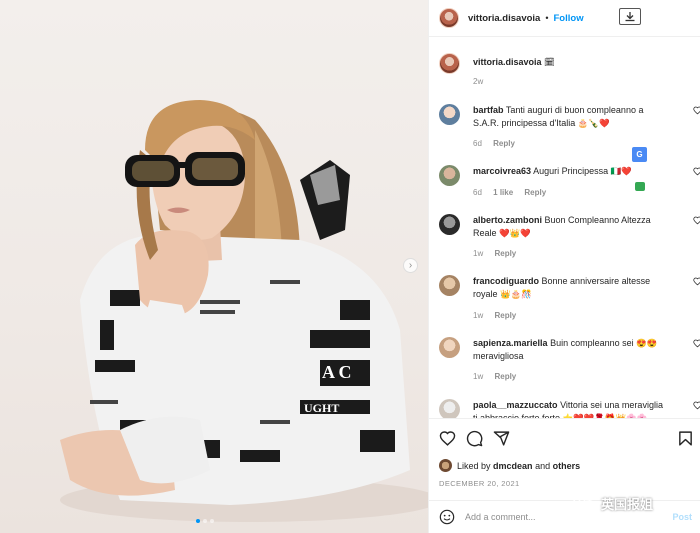  What do you see at coordinates (502, 171) in the screenshot?
I see `commenter-username: marcoivrea63` at bounding box center [502, 171].